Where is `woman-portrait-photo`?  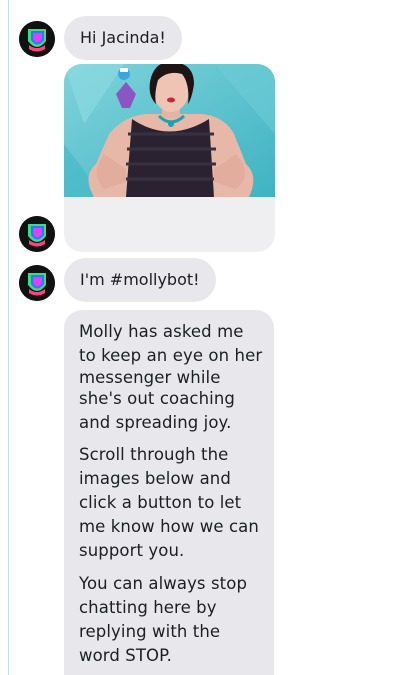 woman-portrait-photo is located at coordinates (169, 158).